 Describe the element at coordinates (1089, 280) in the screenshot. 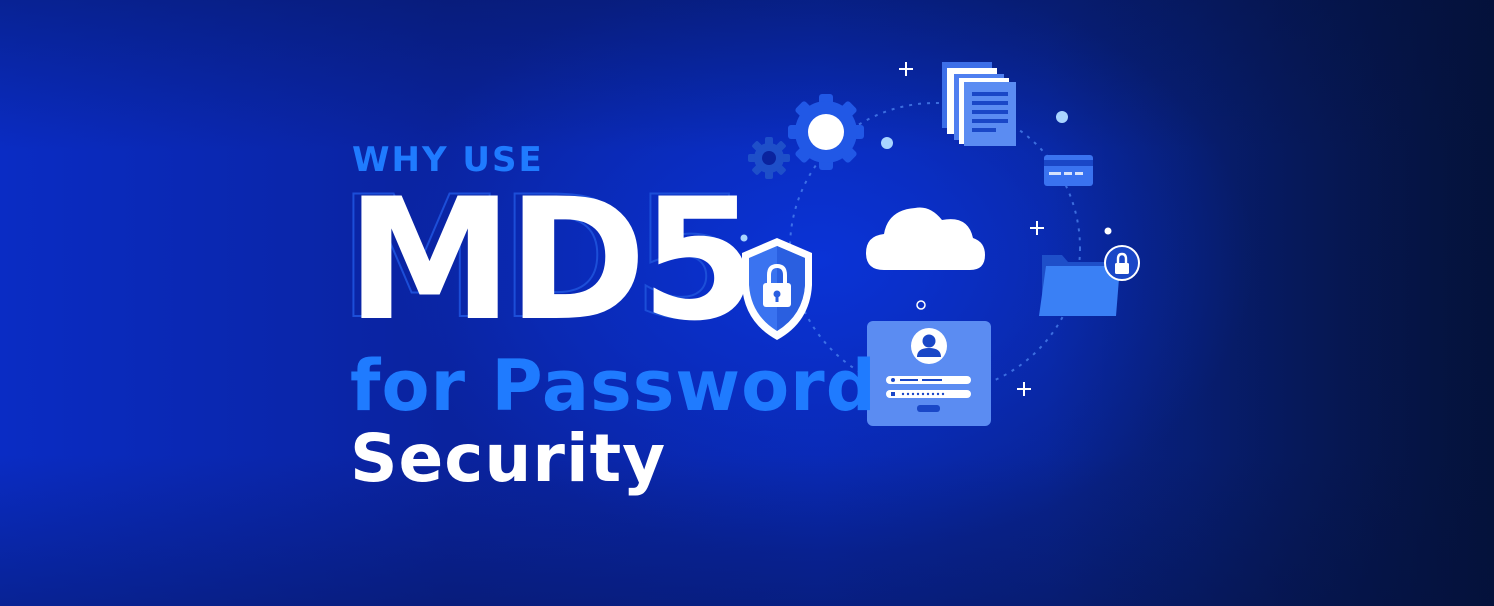

I see `folder-lock-icon` at that location.